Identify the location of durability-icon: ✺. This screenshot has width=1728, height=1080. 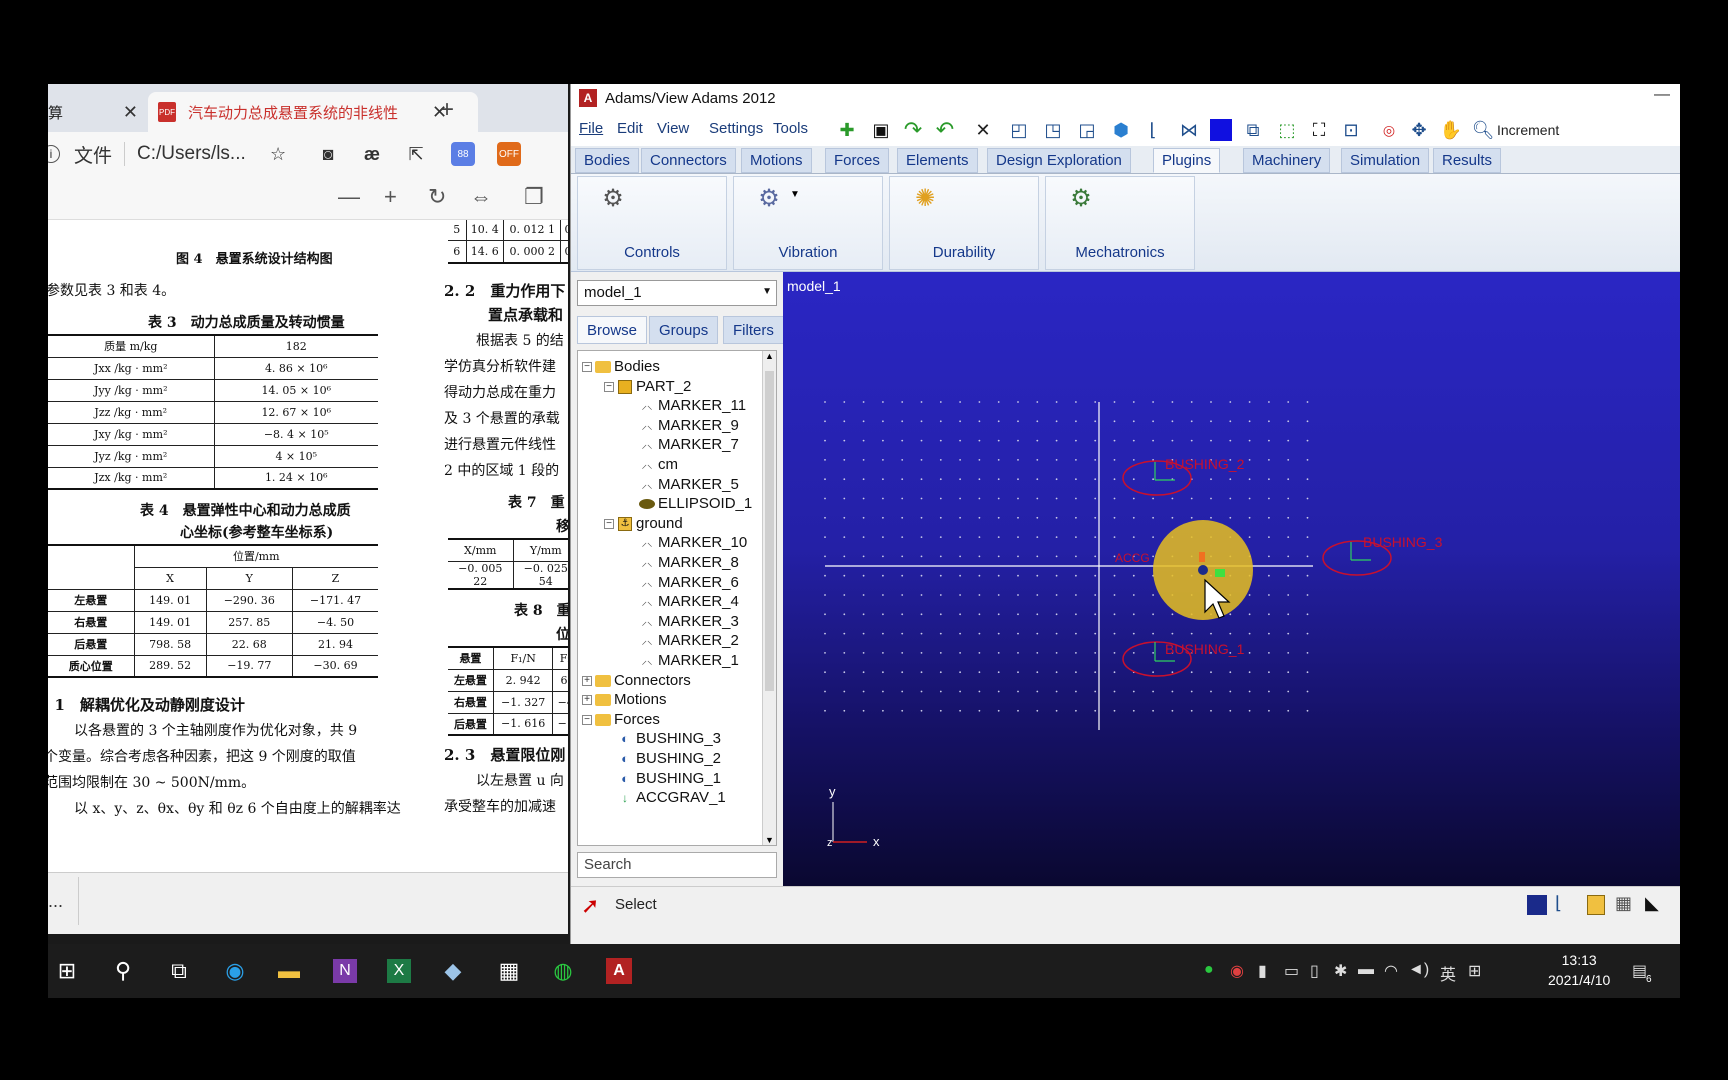
(925, 198).